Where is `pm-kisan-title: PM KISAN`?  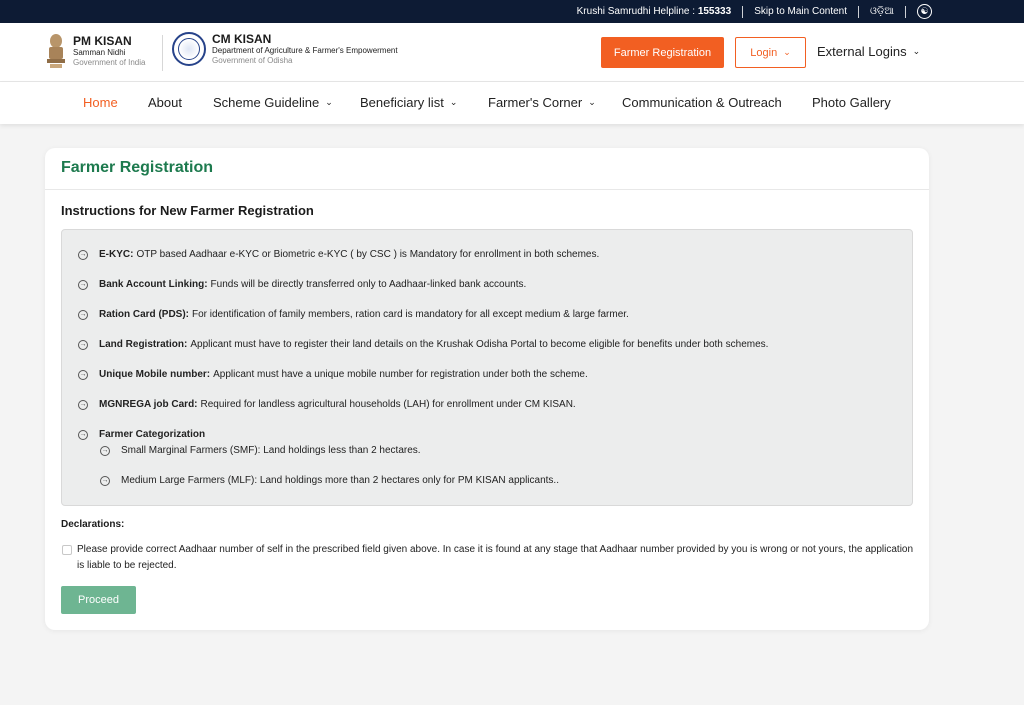
pm-kisan-title: PM KISAN is located at coordinates (102, 40).